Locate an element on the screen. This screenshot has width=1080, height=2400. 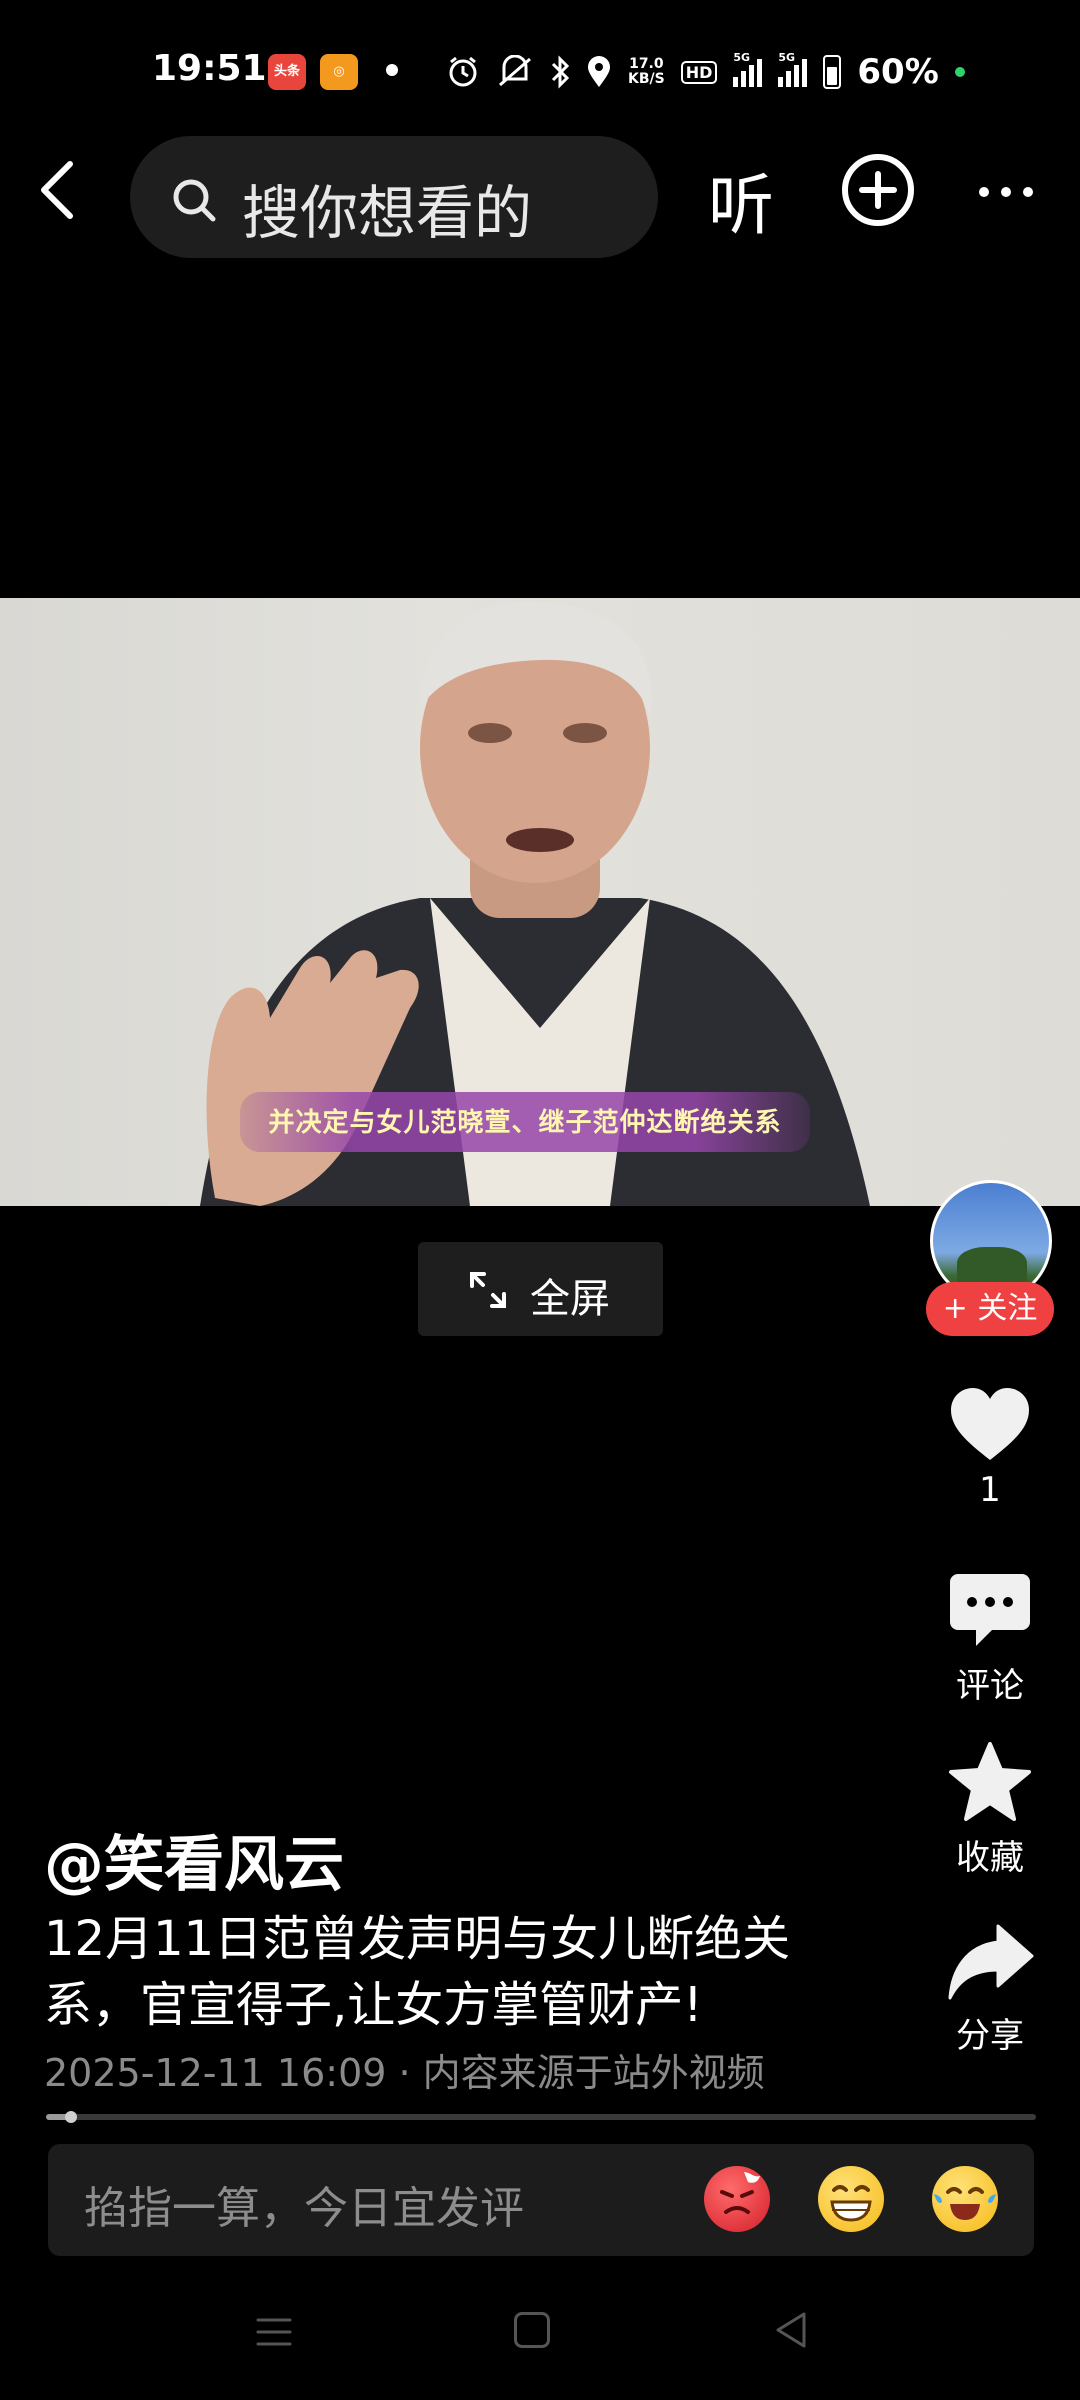
toutiao-app-icon: 头条 is located at coordinates (287, 72).